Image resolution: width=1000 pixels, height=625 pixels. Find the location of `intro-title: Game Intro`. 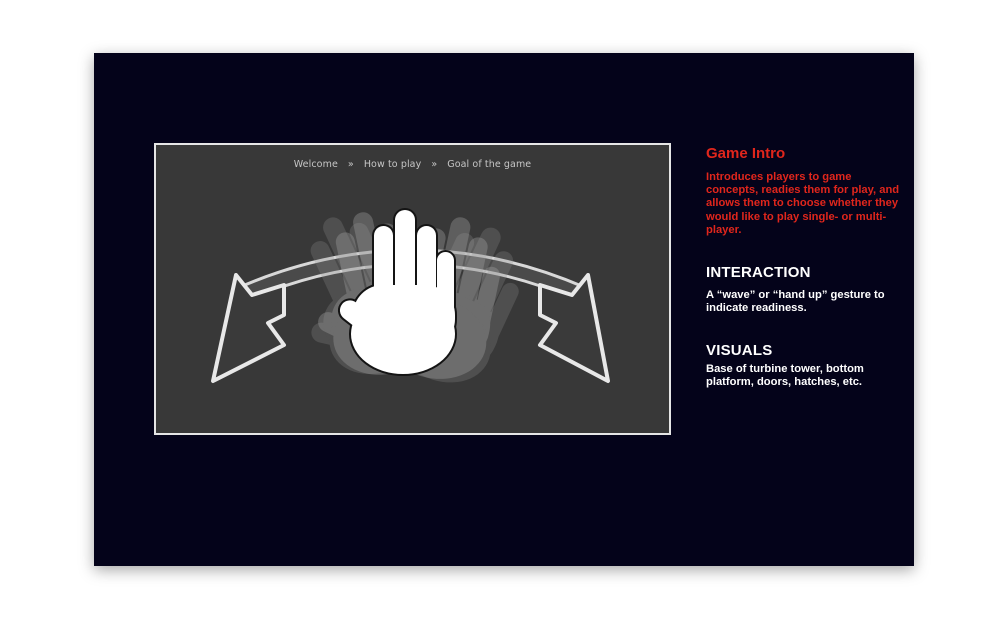

intro-title: Game Intro is located at coordinates (746, 153).